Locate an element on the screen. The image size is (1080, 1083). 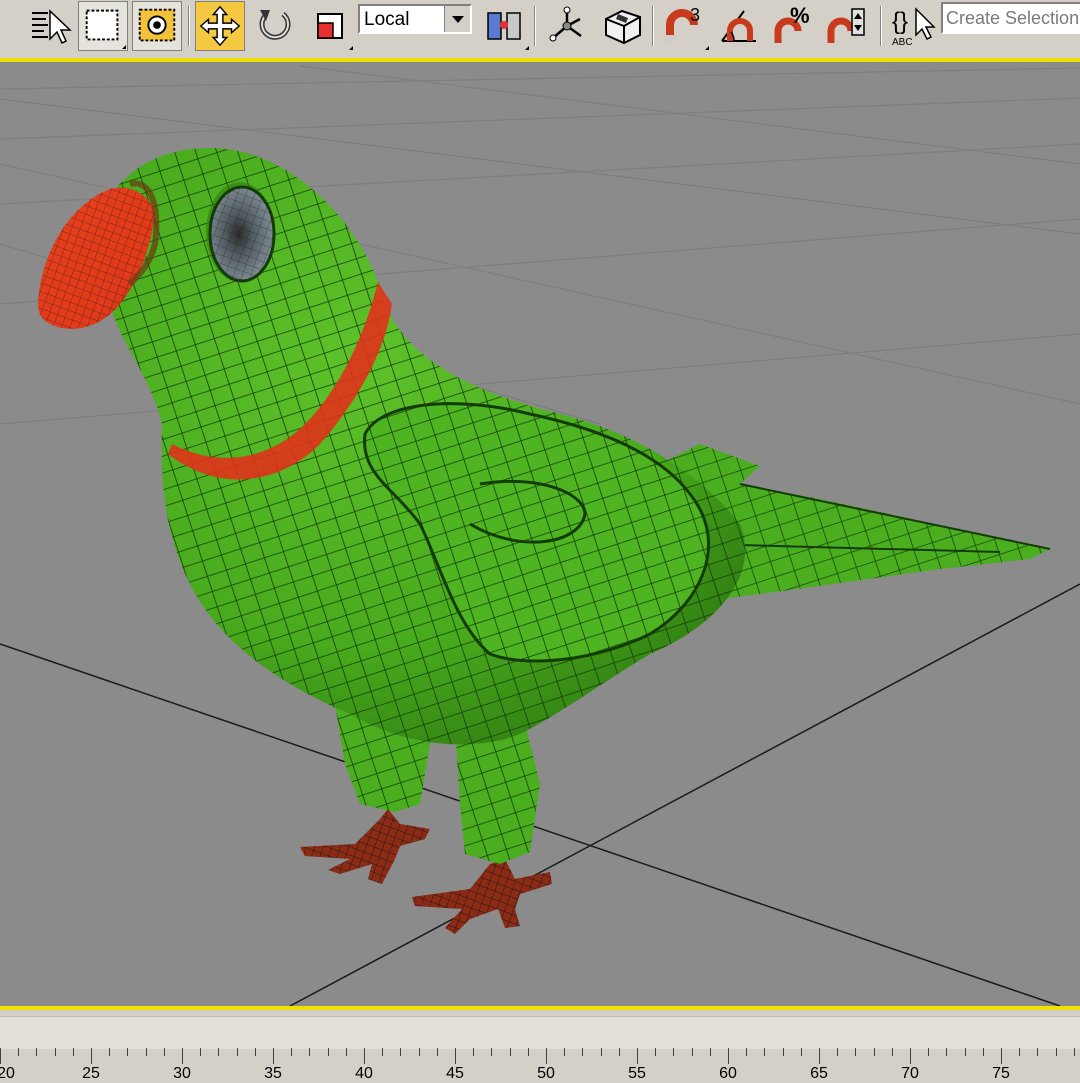
manipulate-icon is located at coordinates (565, 24).